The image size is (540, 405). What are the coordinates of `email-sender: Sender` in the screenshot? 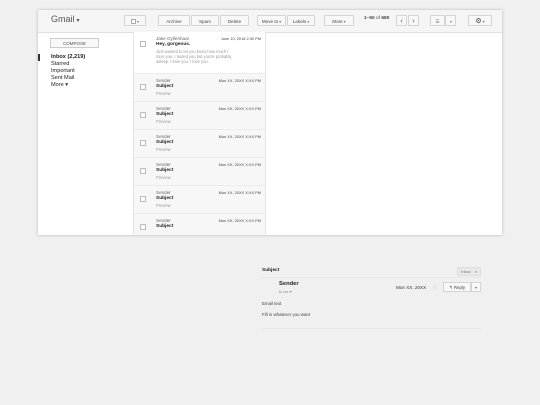 It's located at (289, 284).